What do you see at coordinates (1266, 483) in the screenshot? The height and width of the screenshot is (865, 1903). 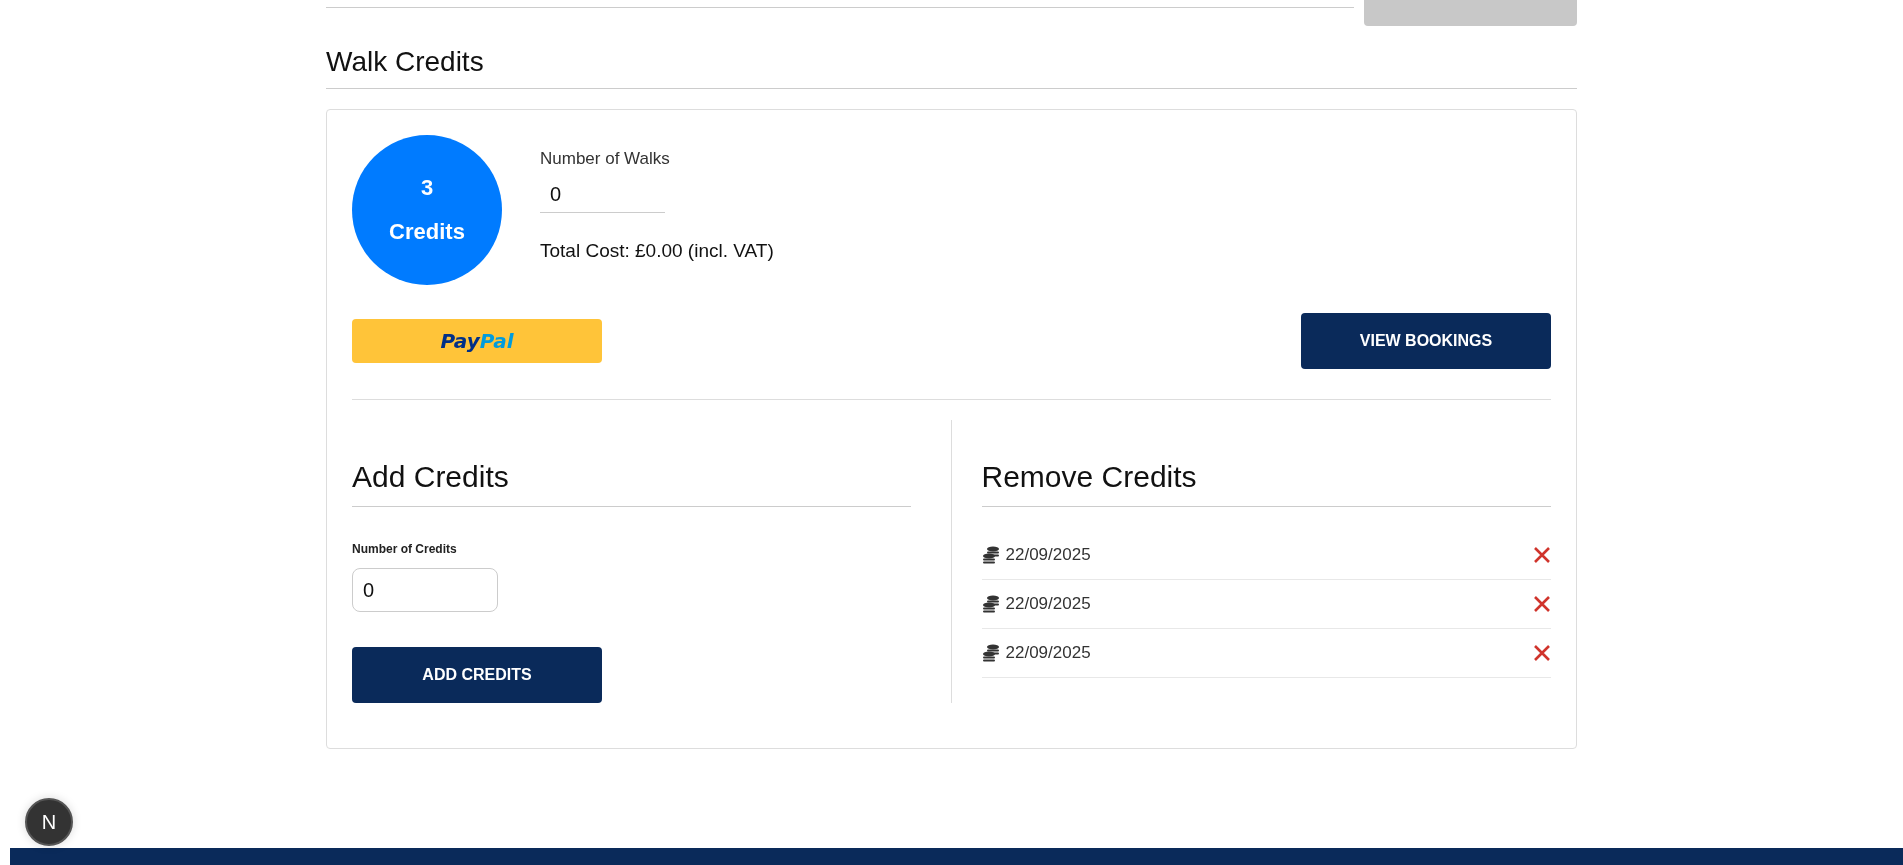 I see `remove-credits-title: Remove Credits` at bounding box center [1266, 483].